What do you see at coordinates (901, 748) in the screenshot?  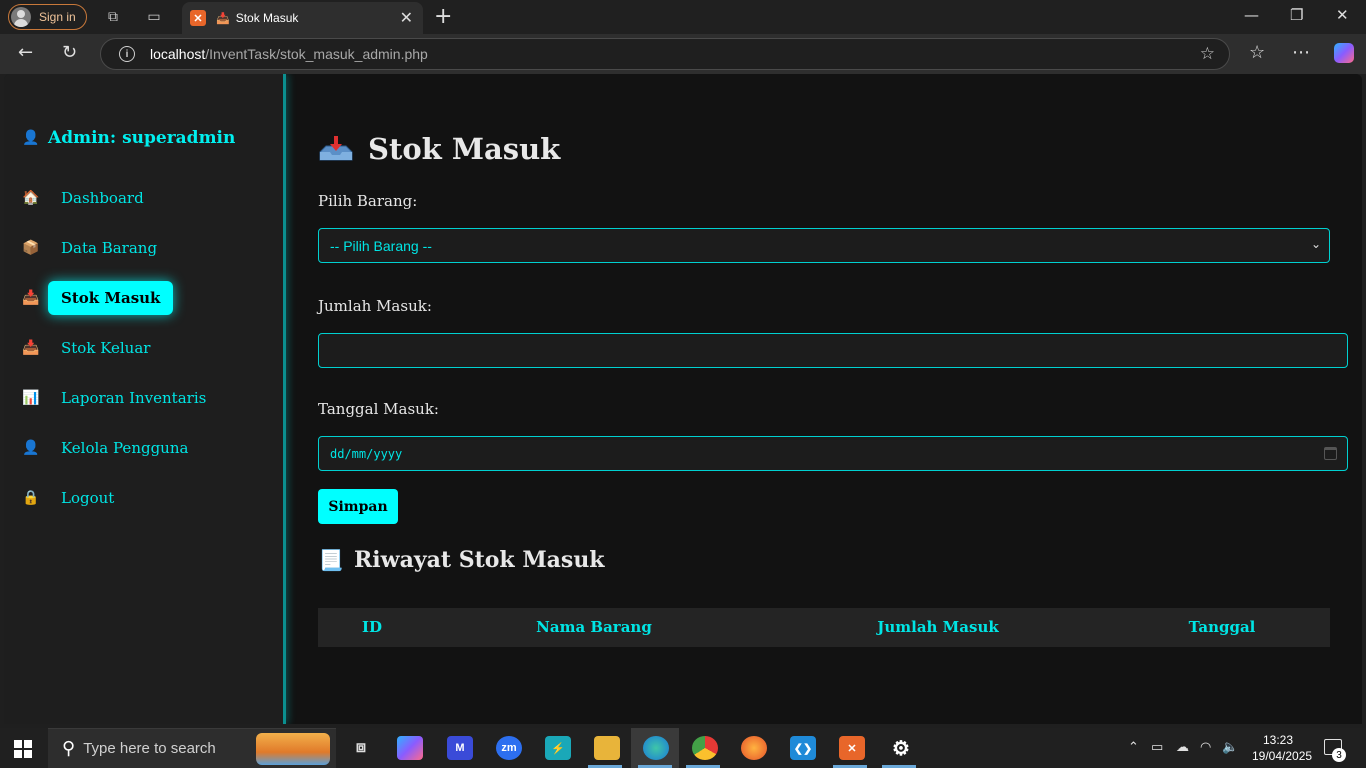 I see `settings-gear-icon: ⚙` at bounding box center [901, 748].